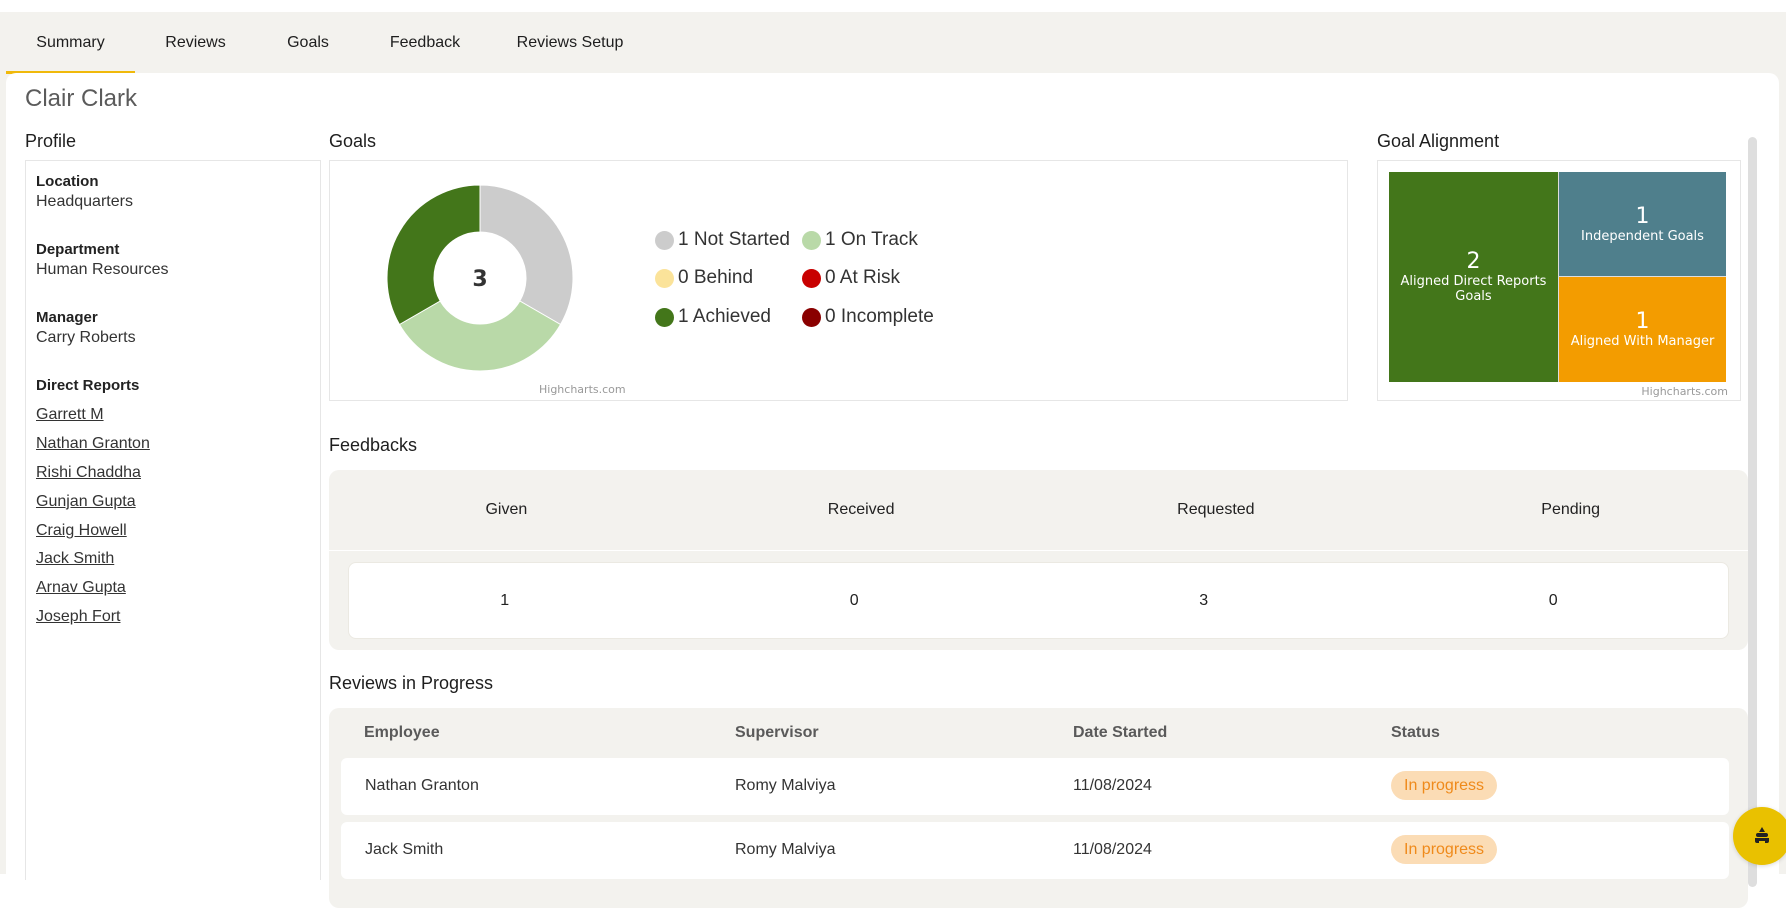 Image resolution: width=1786 pixels, height=908 pixels. I want to click on column-header-date-started: Date Started, so click(1120, 733).